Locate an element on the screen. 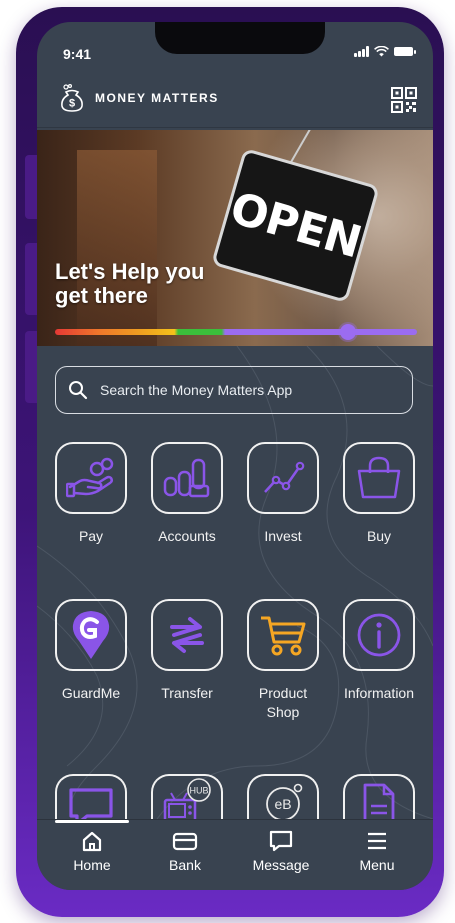 This screenshot has width=455, height=923. status-time: 9:41 is located at coordinates (77, 54).